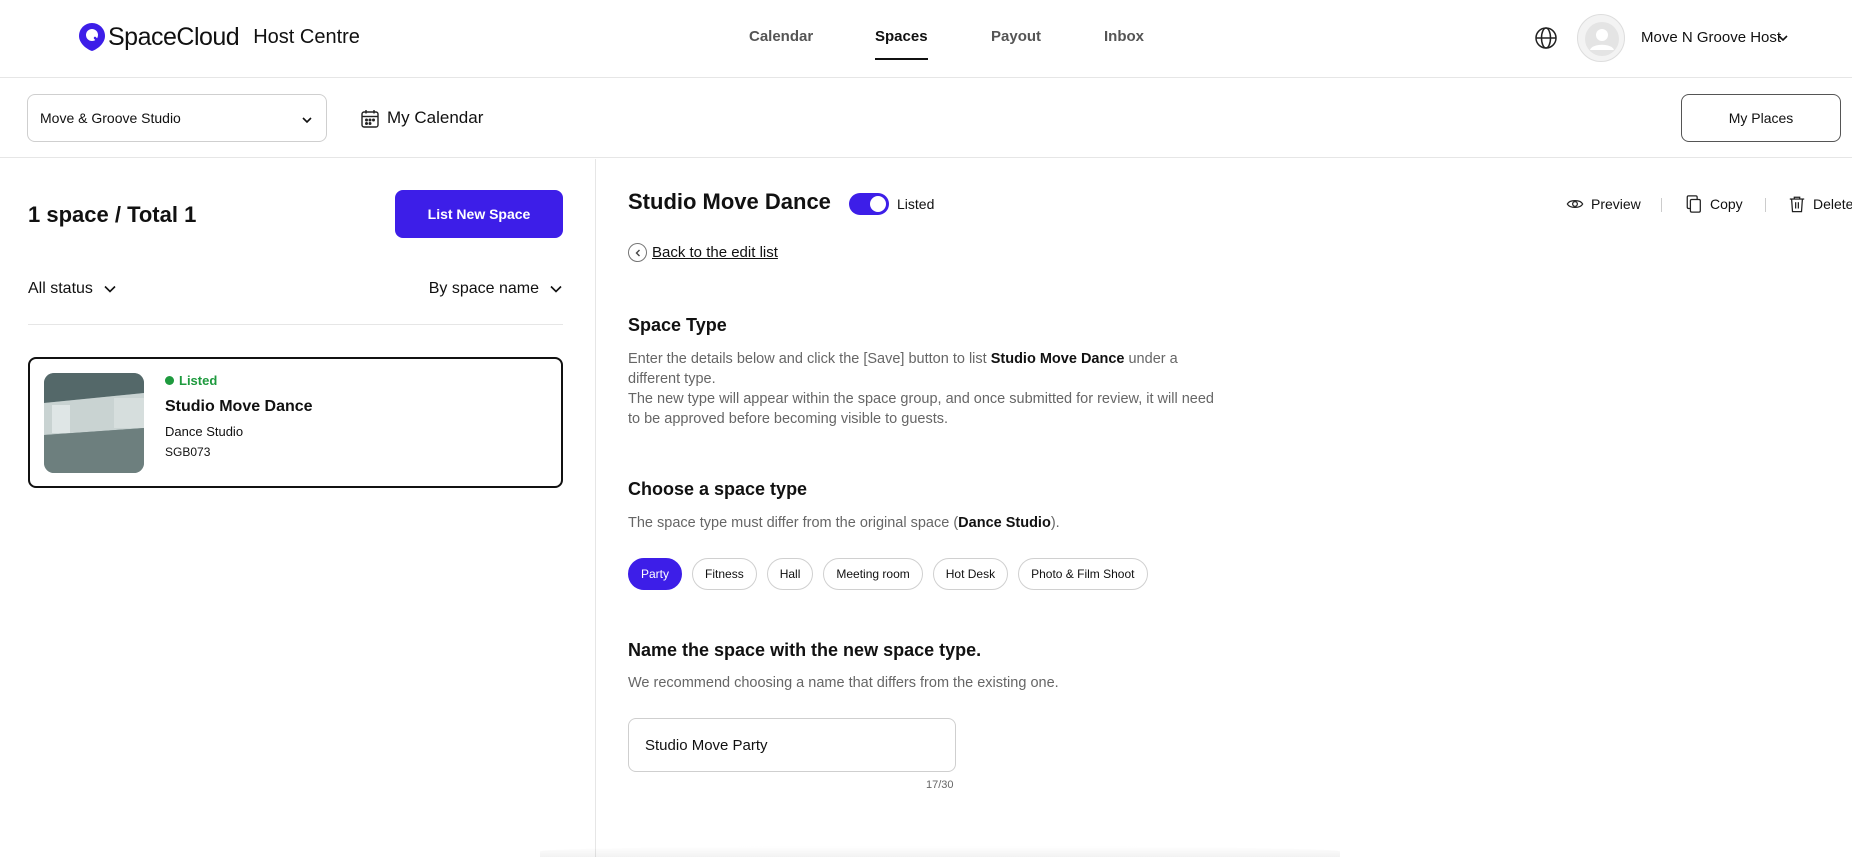  I want to click on space-title: Studio Move Dance, so click(239, 406).